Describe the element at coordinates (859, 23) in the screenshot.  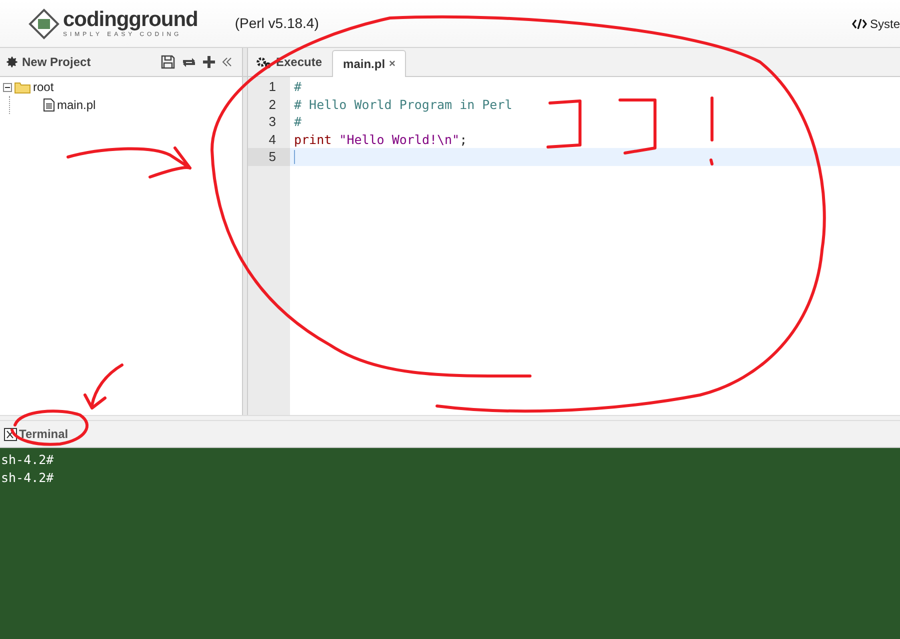
I see `code-icon` at that location.